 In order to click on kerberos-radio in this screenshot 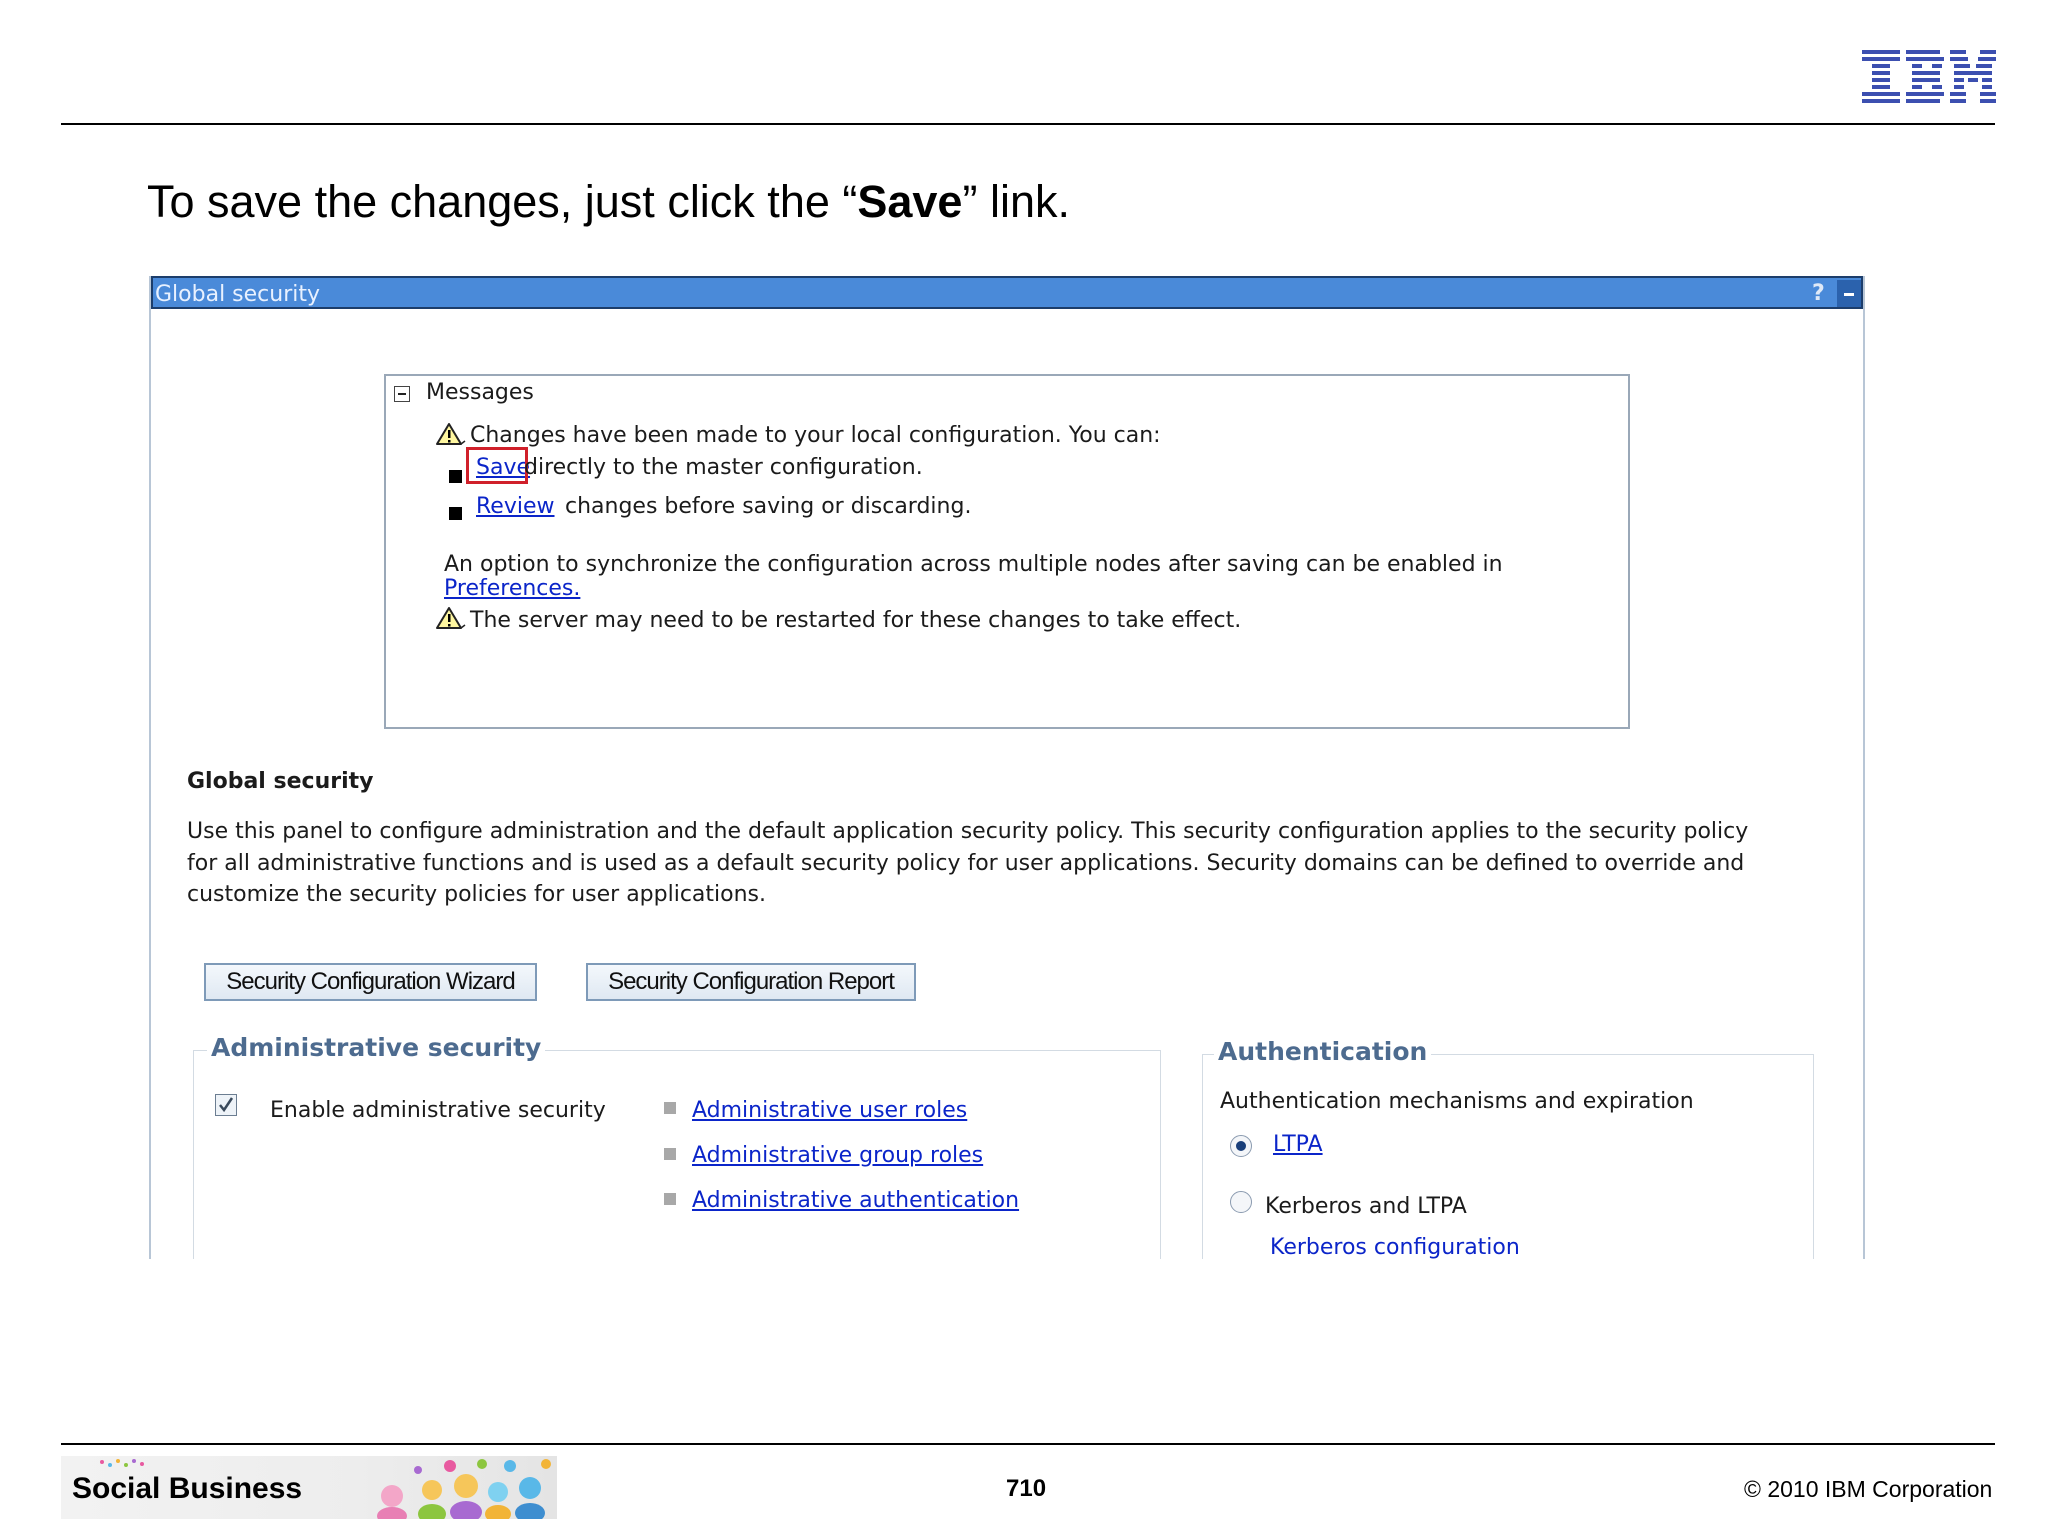, I will do `click(1241, 1202)`.